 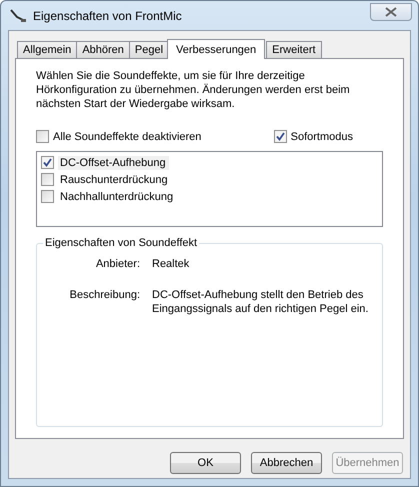 I want to click on tab: Erweitert, so click(x=294, y=49).